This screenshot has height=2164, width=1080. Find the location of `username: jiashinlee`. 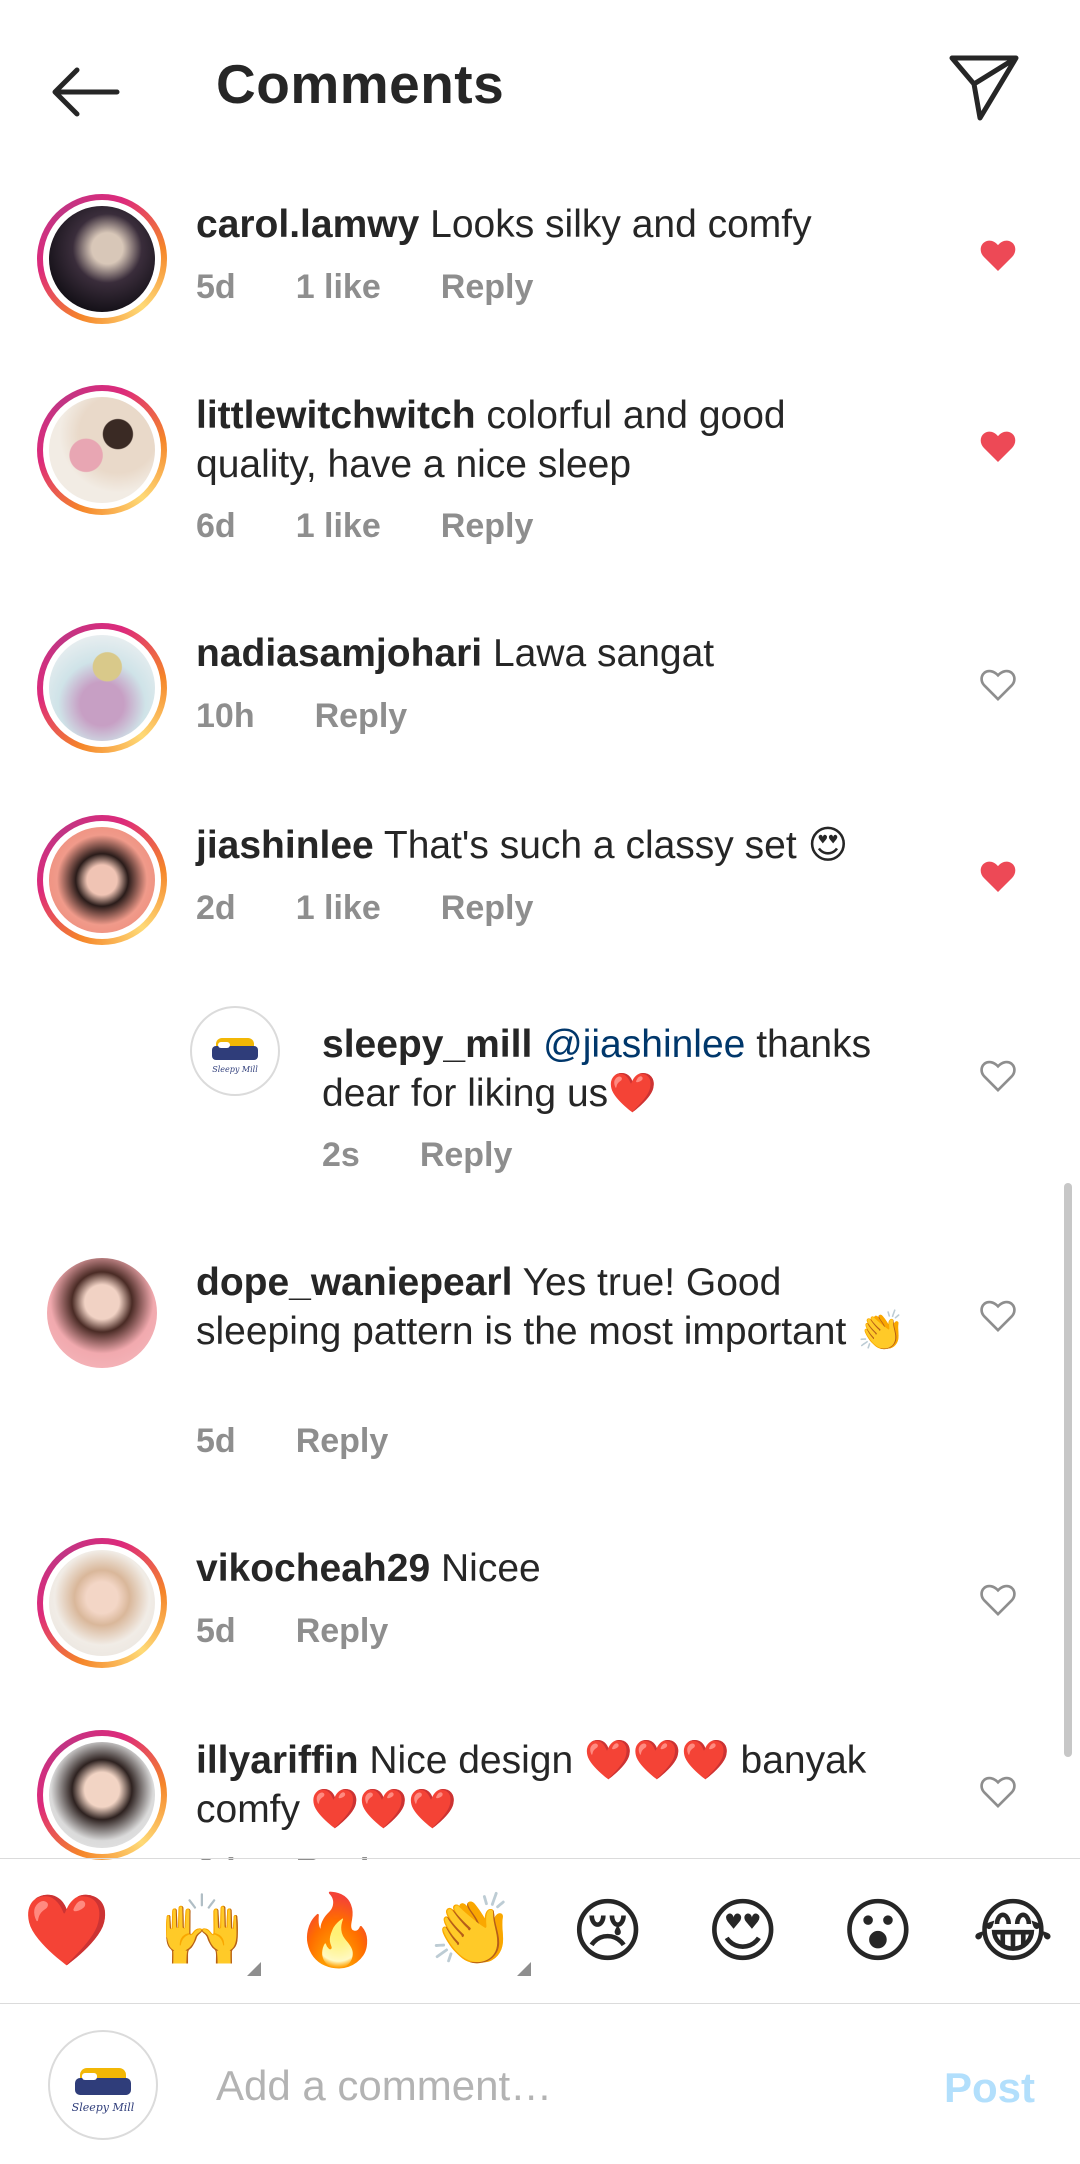

username: jiashinlee is located at coordinates (285, 845).